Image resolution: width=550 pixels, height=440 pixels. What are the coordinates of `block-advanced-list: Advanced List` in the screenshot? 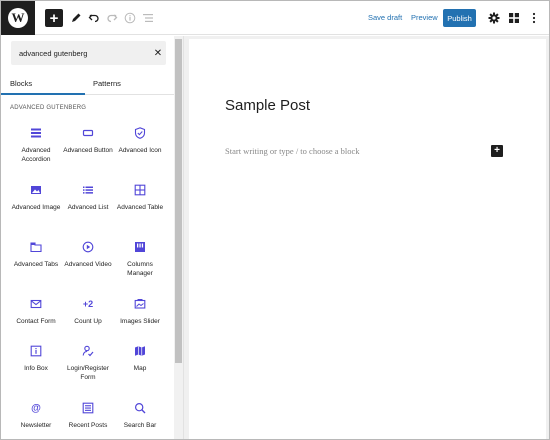 It's located at (88, 207).